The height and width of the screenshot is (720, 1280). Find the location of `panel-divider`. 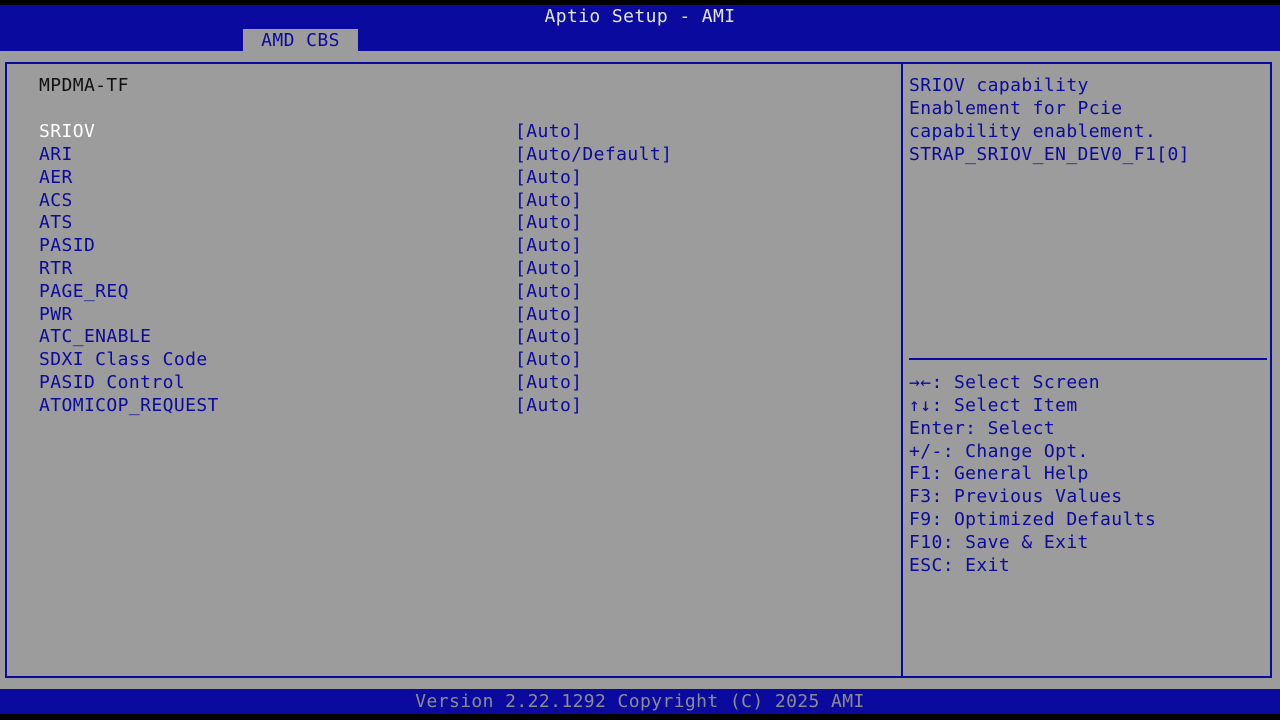

panel-divider is located at coordinates (902, 370).